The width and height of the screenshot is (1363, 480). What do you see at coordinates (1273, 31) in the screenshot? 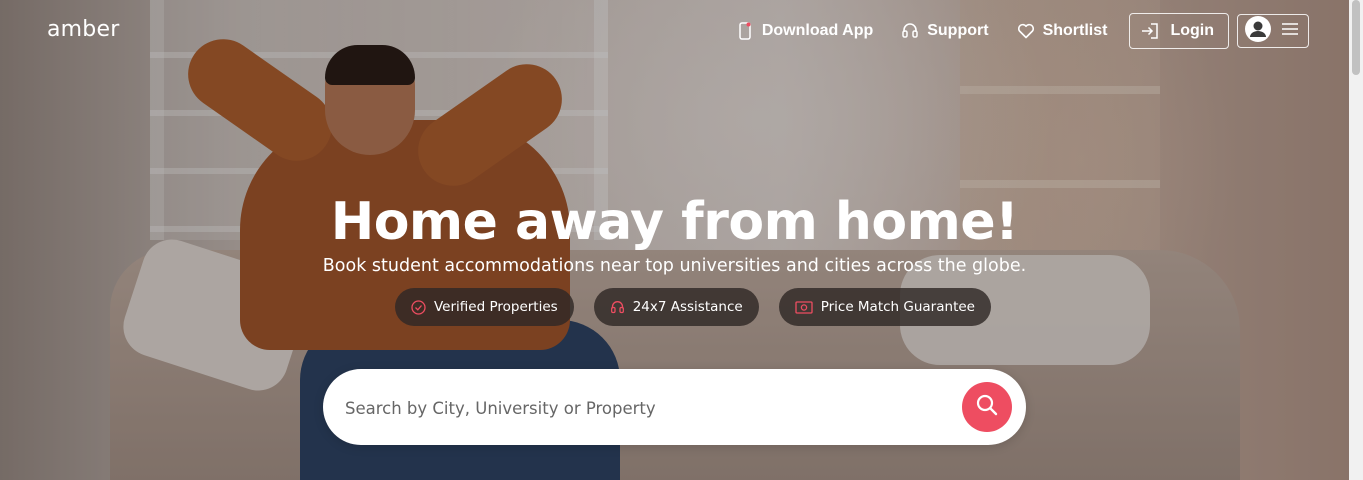
I see `account-menu-button` at bounding box center [1273, 31].